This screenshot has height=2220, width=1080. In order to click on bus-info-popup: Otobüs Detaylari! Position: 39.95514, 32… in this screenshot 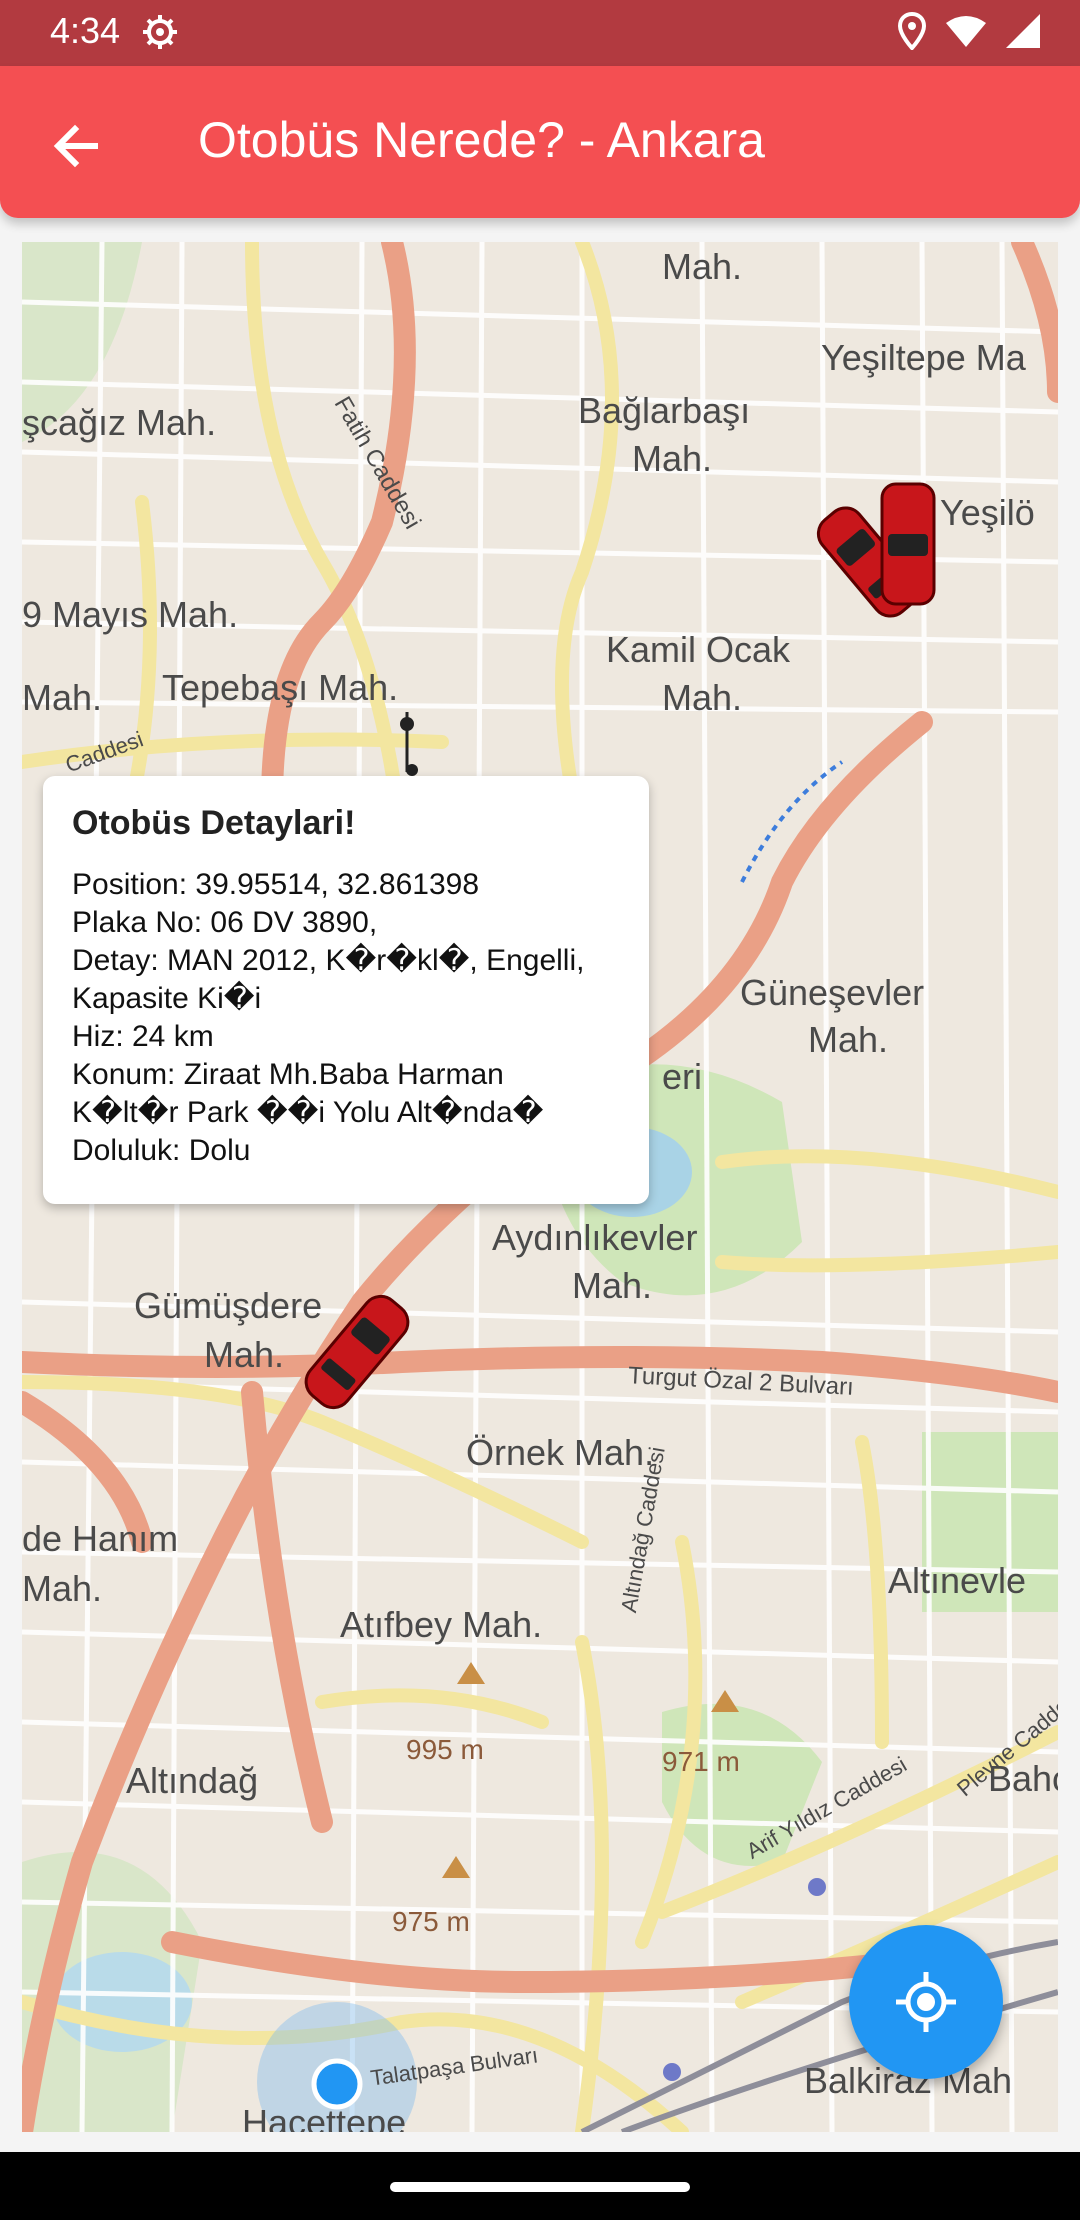, I will do `click(346, 990)`.